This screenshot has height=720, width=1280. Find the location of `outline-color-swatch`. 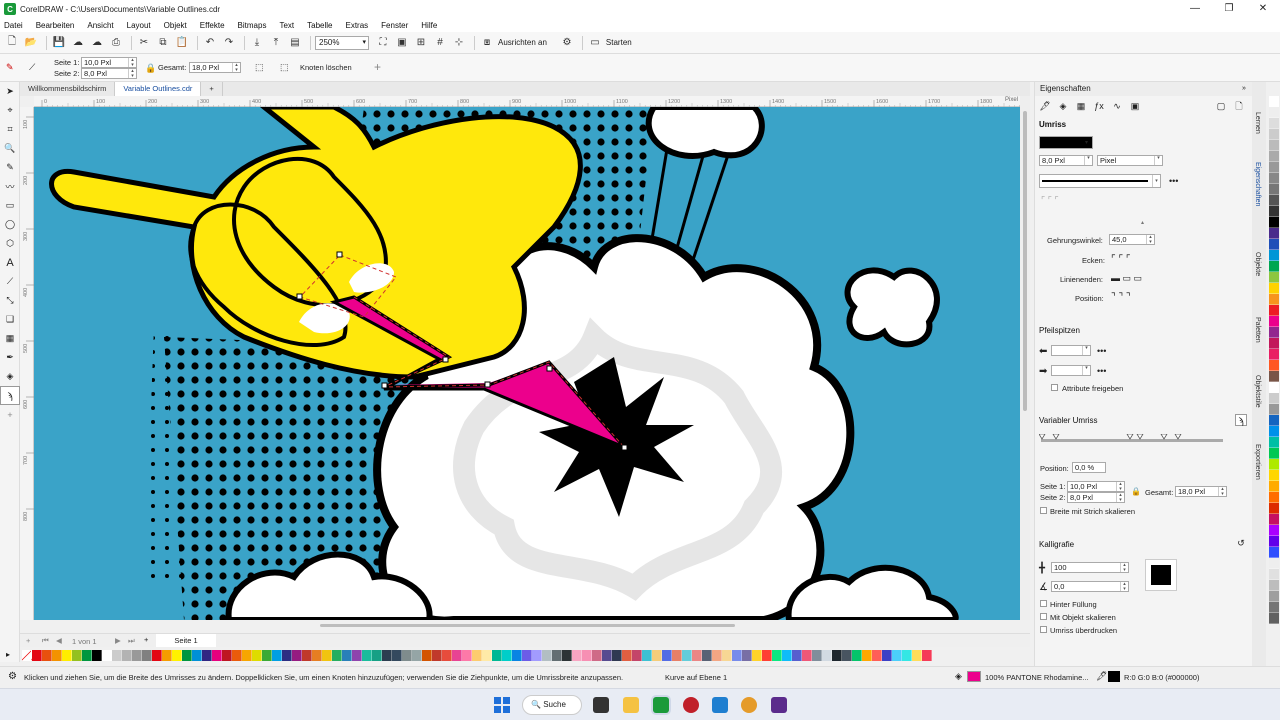

outline-color-swatch is located at coordinates (1114, 676).